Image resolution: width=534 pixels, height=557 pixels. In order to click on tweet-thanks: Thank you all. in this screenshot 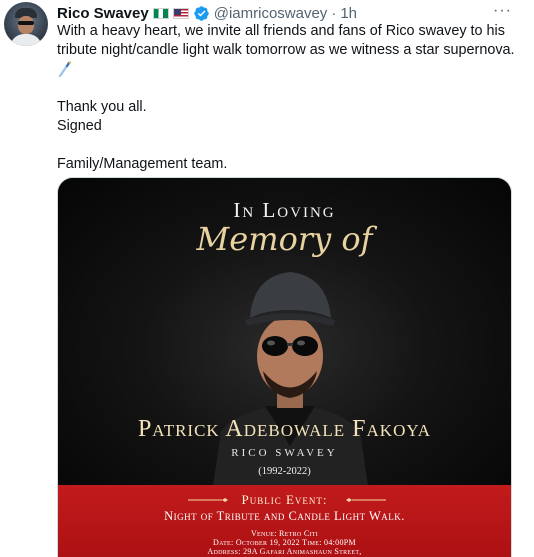, I will do `click(102, 107)`.